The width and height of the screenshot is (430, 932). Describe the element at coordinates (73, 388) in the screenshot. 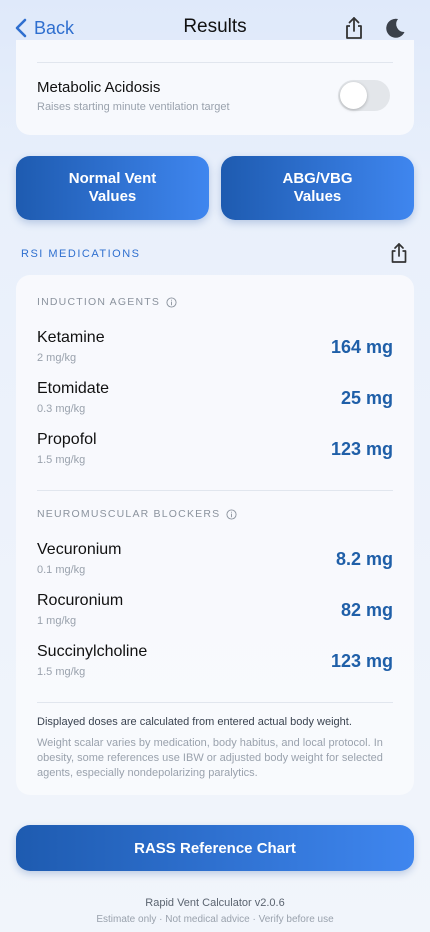

I see `med-name-etomidate: Etomidate` at that location.